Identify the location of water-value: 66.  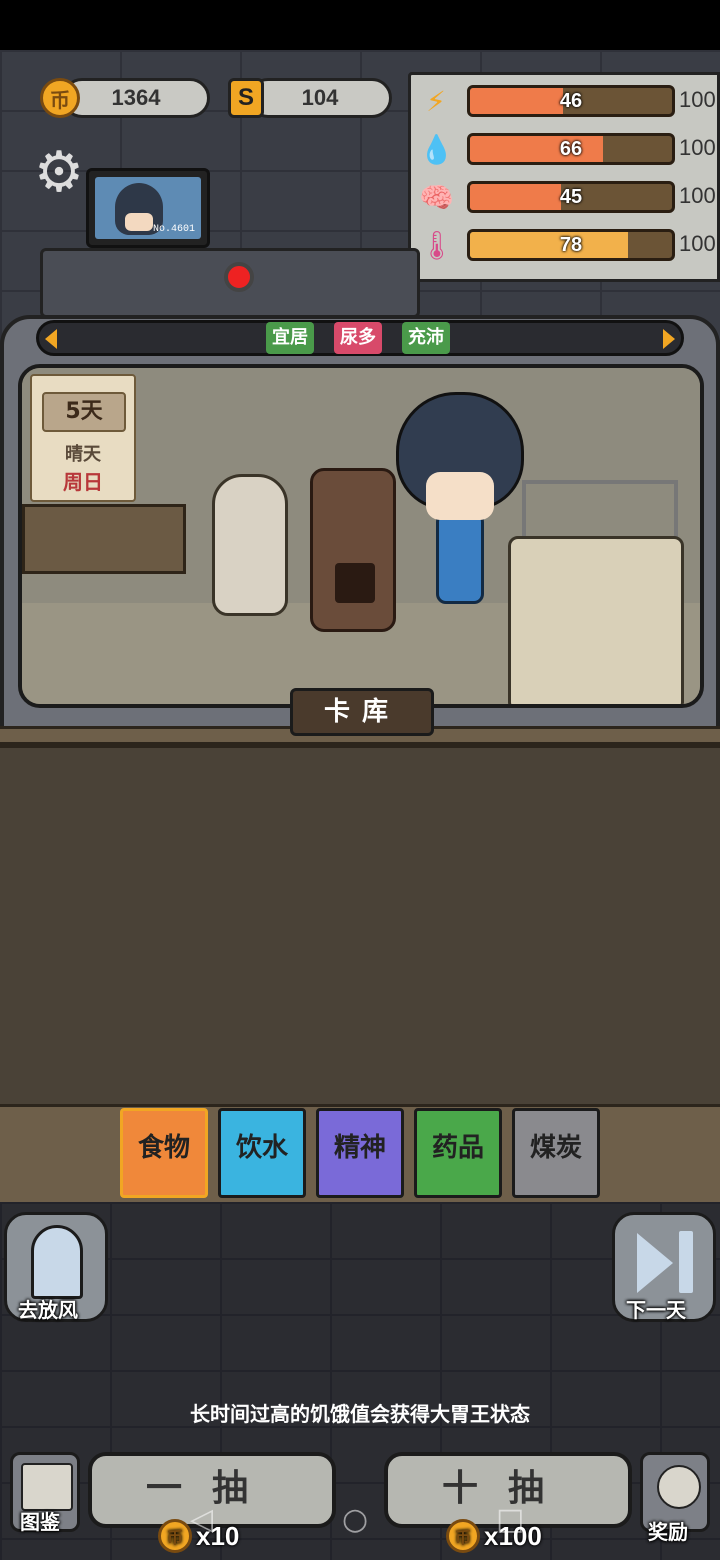
(571, 149).